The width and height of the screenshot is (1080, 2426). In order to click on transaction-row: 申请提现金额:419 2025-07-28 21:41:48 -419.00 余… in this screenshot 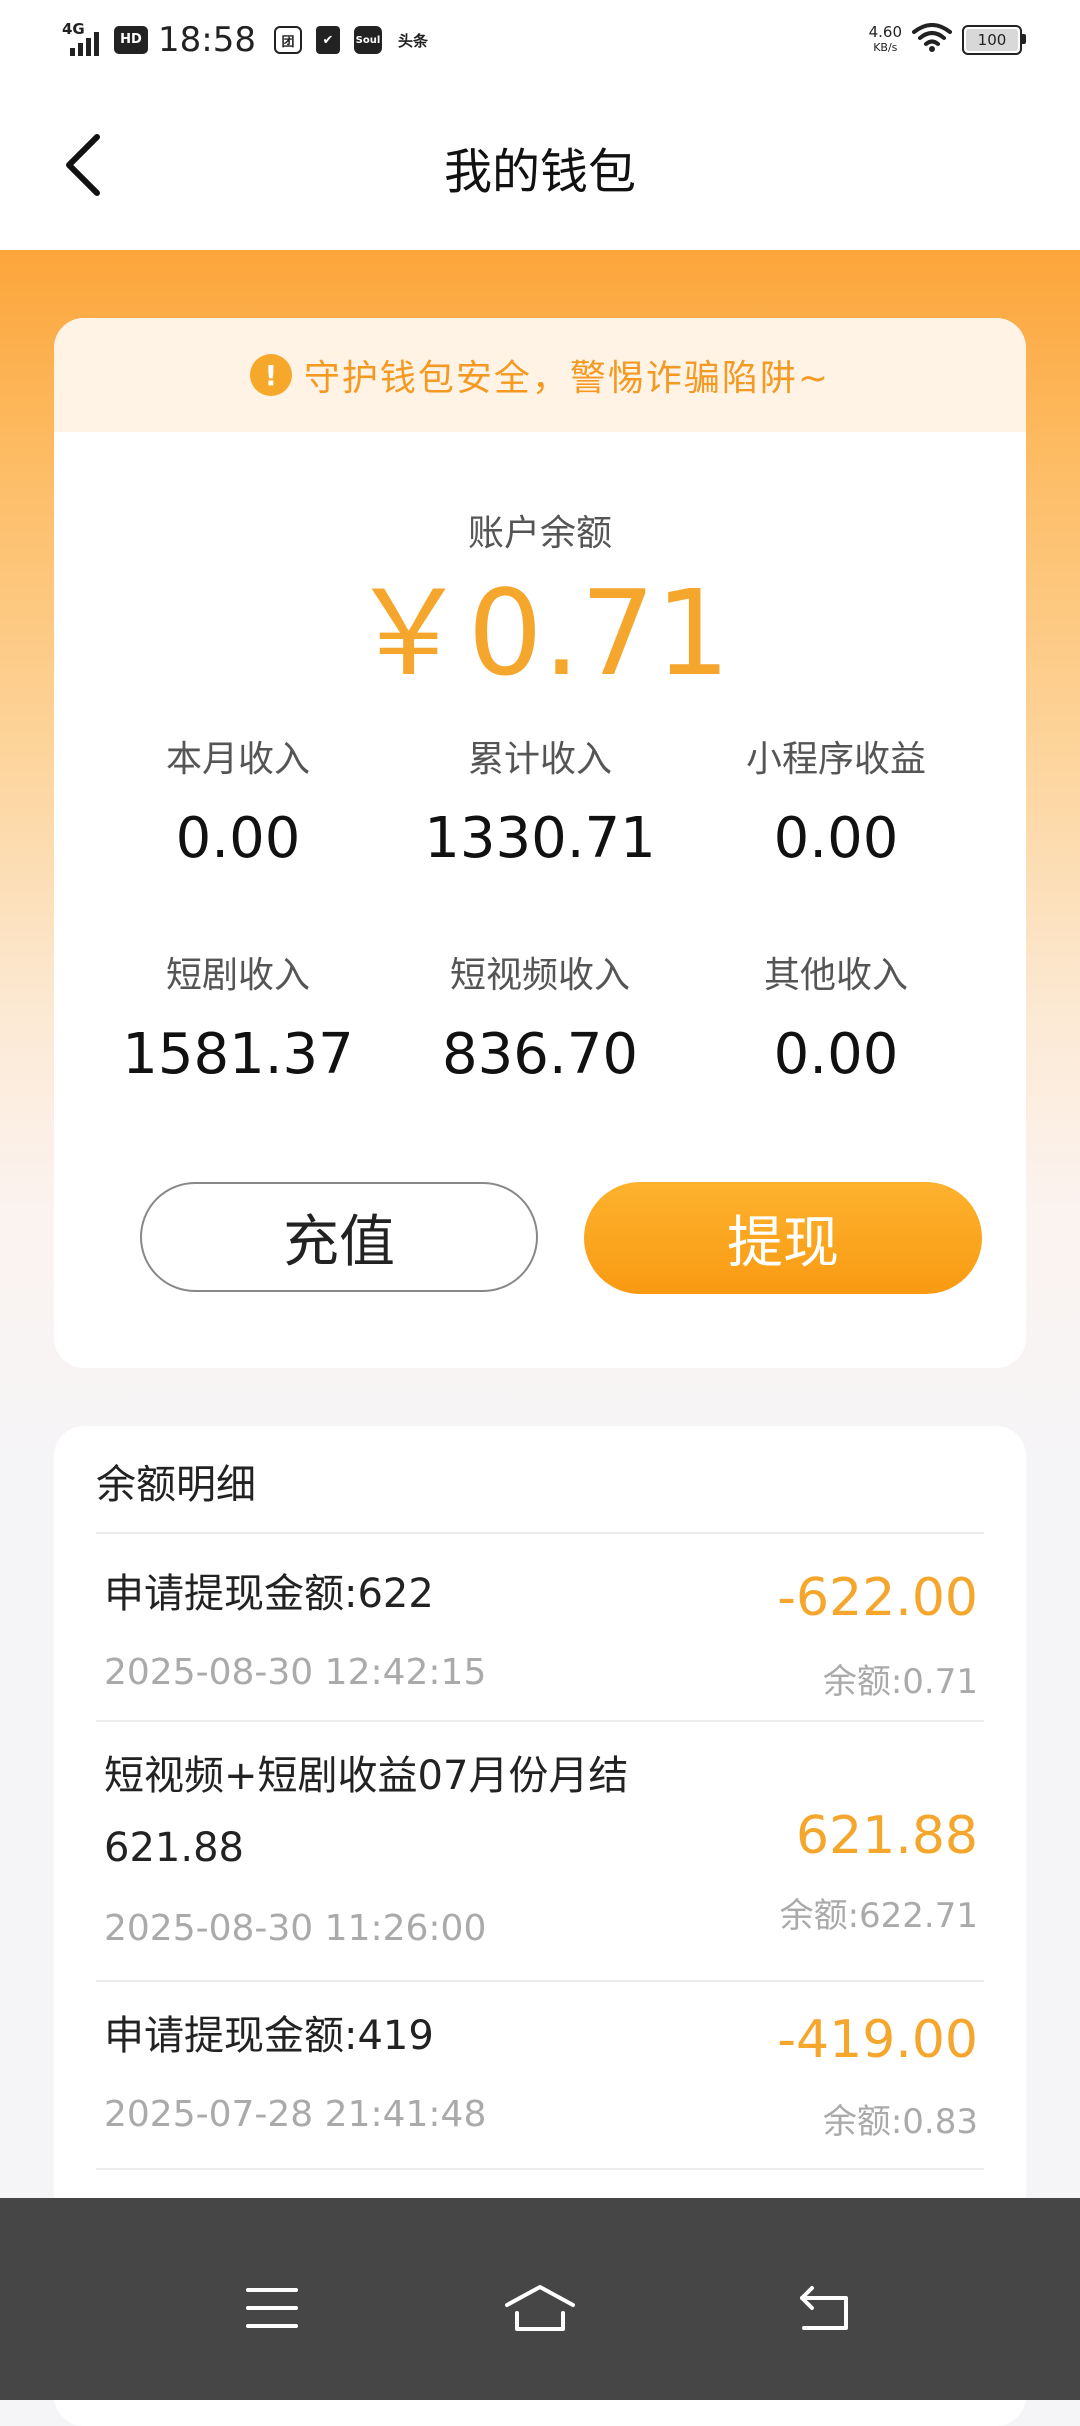, I will do `click(540, 2076)`.